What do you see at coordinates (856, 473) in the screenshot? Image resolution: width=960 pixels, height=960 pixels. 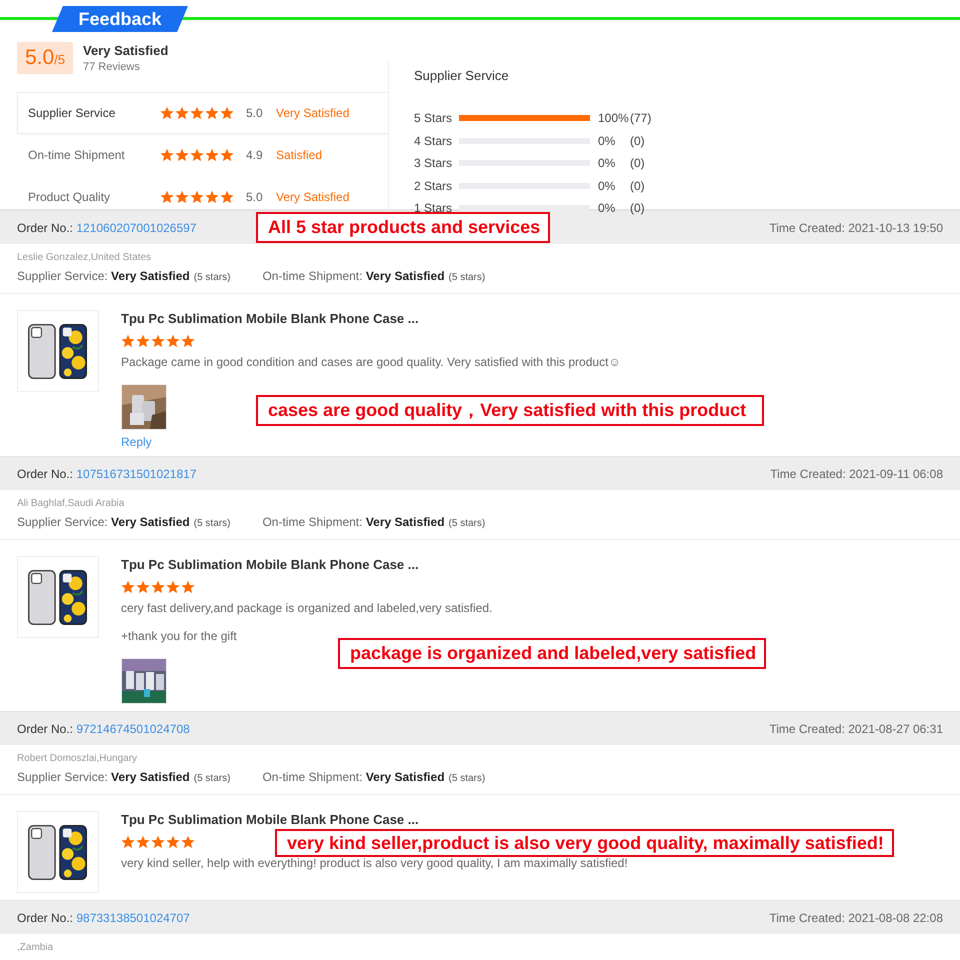 I see `time-created: Time Created: 2021-09-11 06:08` at bounding box center [856, 473].